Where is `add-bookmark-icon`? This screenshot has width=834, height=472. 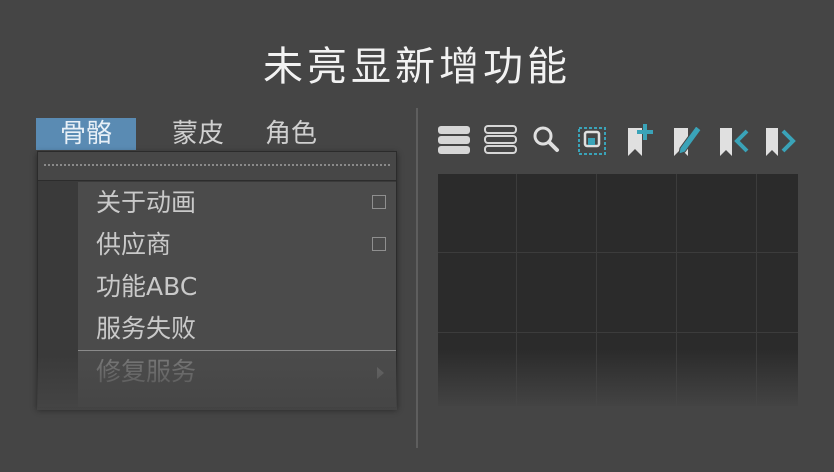 add-bookmark-icon is located at coordinates (639, 140).